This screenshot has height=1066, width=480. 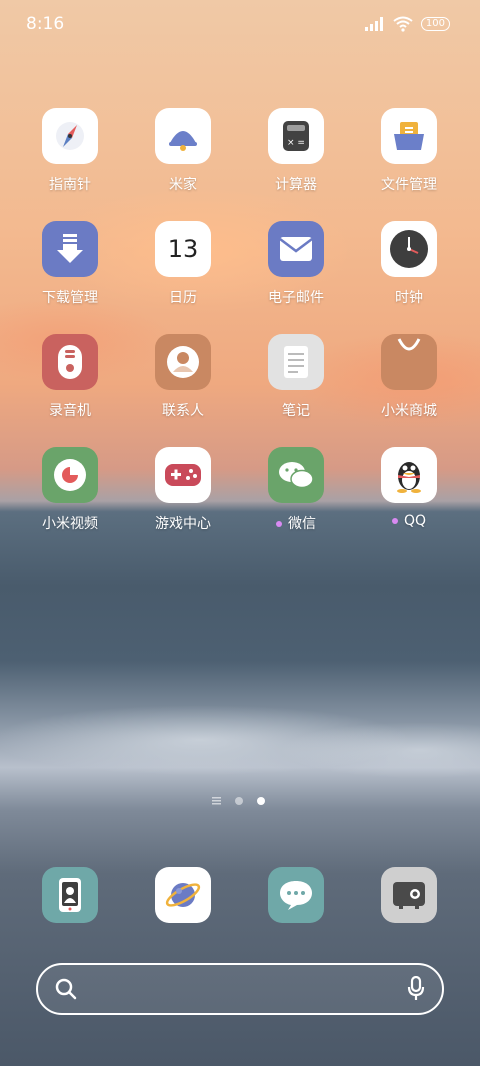 What do you see at coordinates (70, 136) in the screenshot?
I see `compass-icon` at bounding box center [70, 136].